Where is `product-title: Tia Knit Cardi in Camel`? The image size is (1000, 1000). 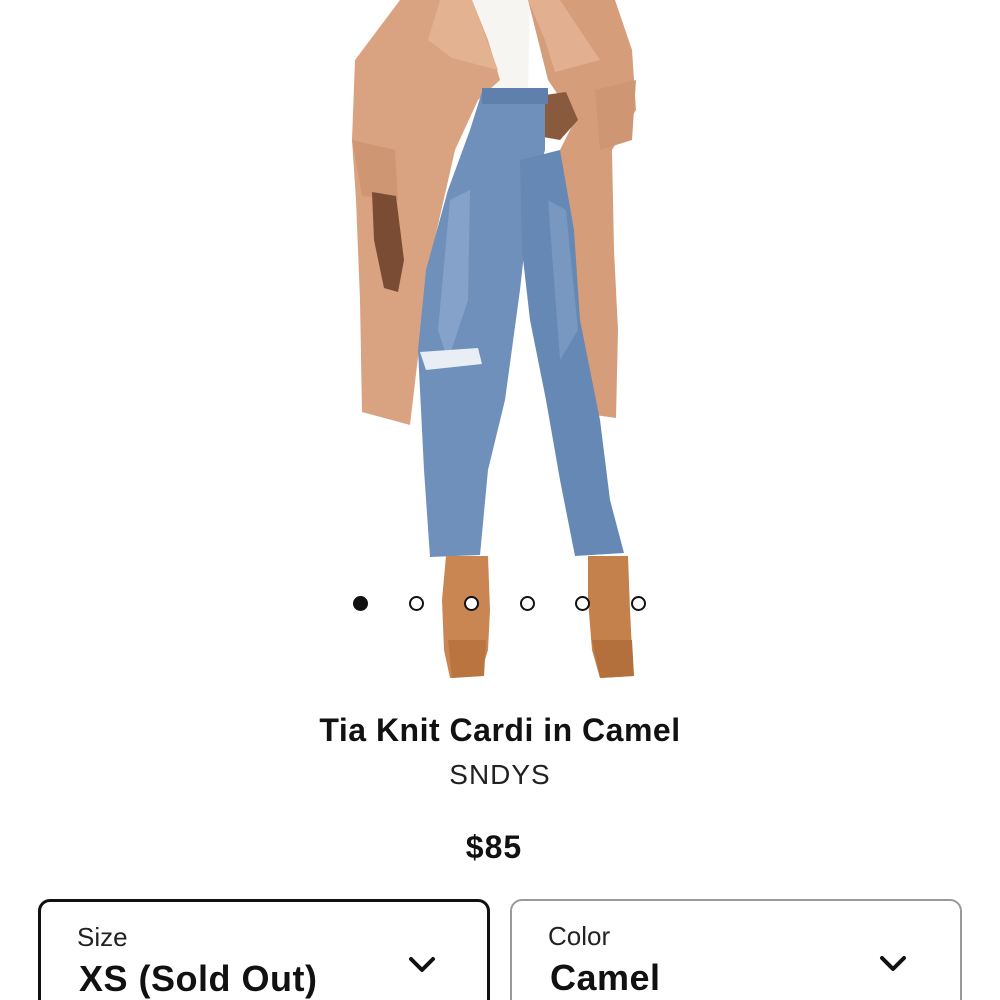
product-title: Tia Knit Cardi in Camel is located at coordinates (500, 730).